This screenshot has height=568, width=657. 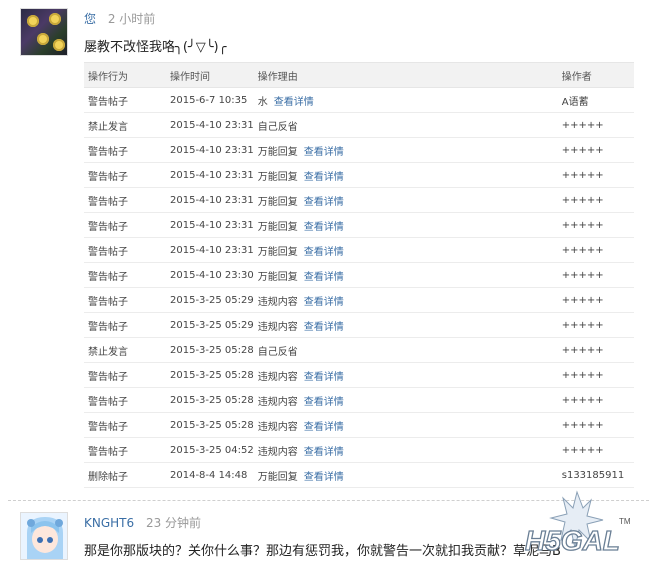 I want to click on cell-time: 2015-3-25 04:52, so click(x=210, y=450).